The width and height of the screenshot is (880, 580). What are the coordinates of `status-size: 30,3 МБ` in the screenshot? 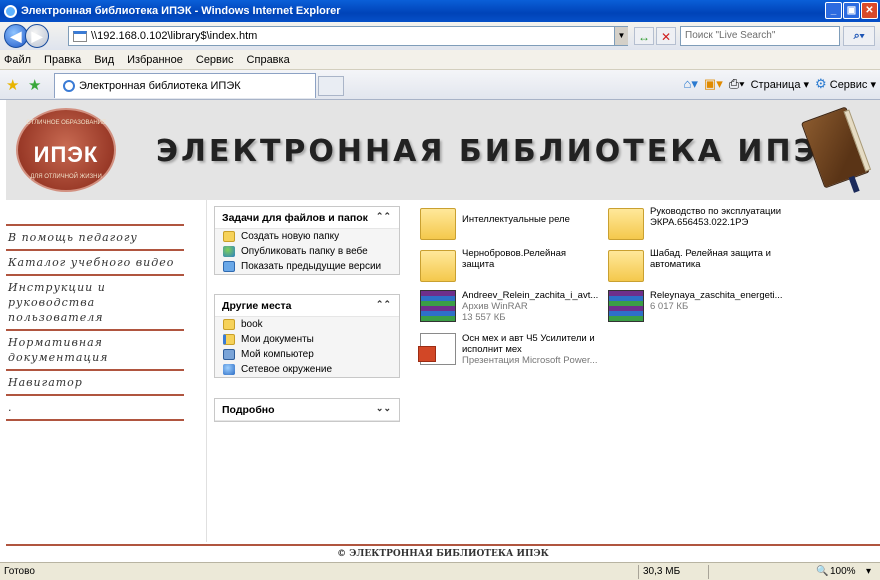 It's located at (673, 572).